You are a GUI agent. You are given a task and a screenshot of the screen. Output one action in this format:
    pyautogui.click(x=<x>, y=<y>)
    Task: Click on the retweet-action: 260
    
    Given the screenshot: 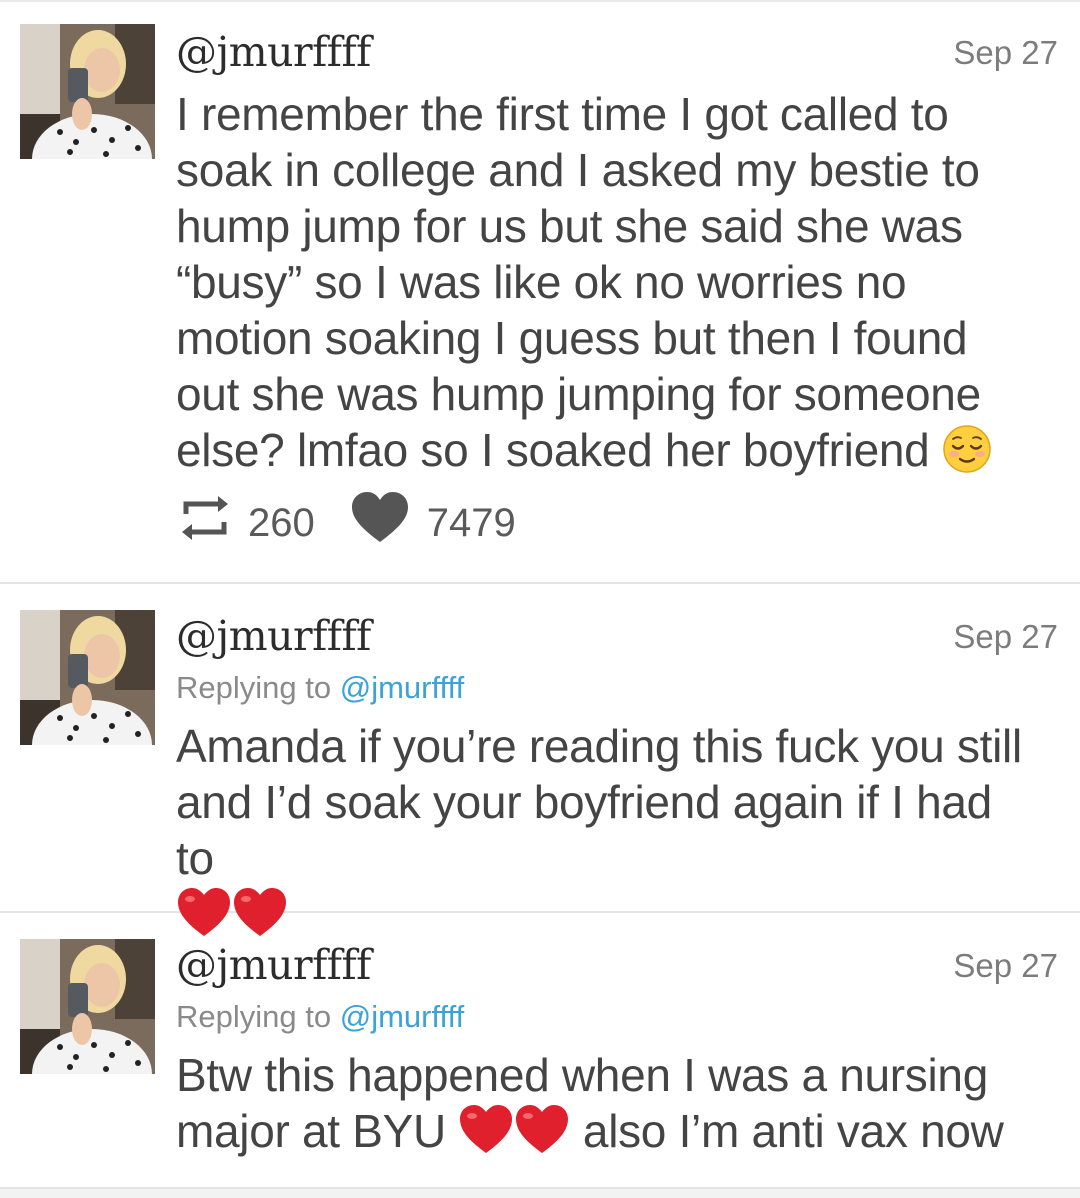 What is the action you would take?
    pyautogui.click(x=247, y=523)
    